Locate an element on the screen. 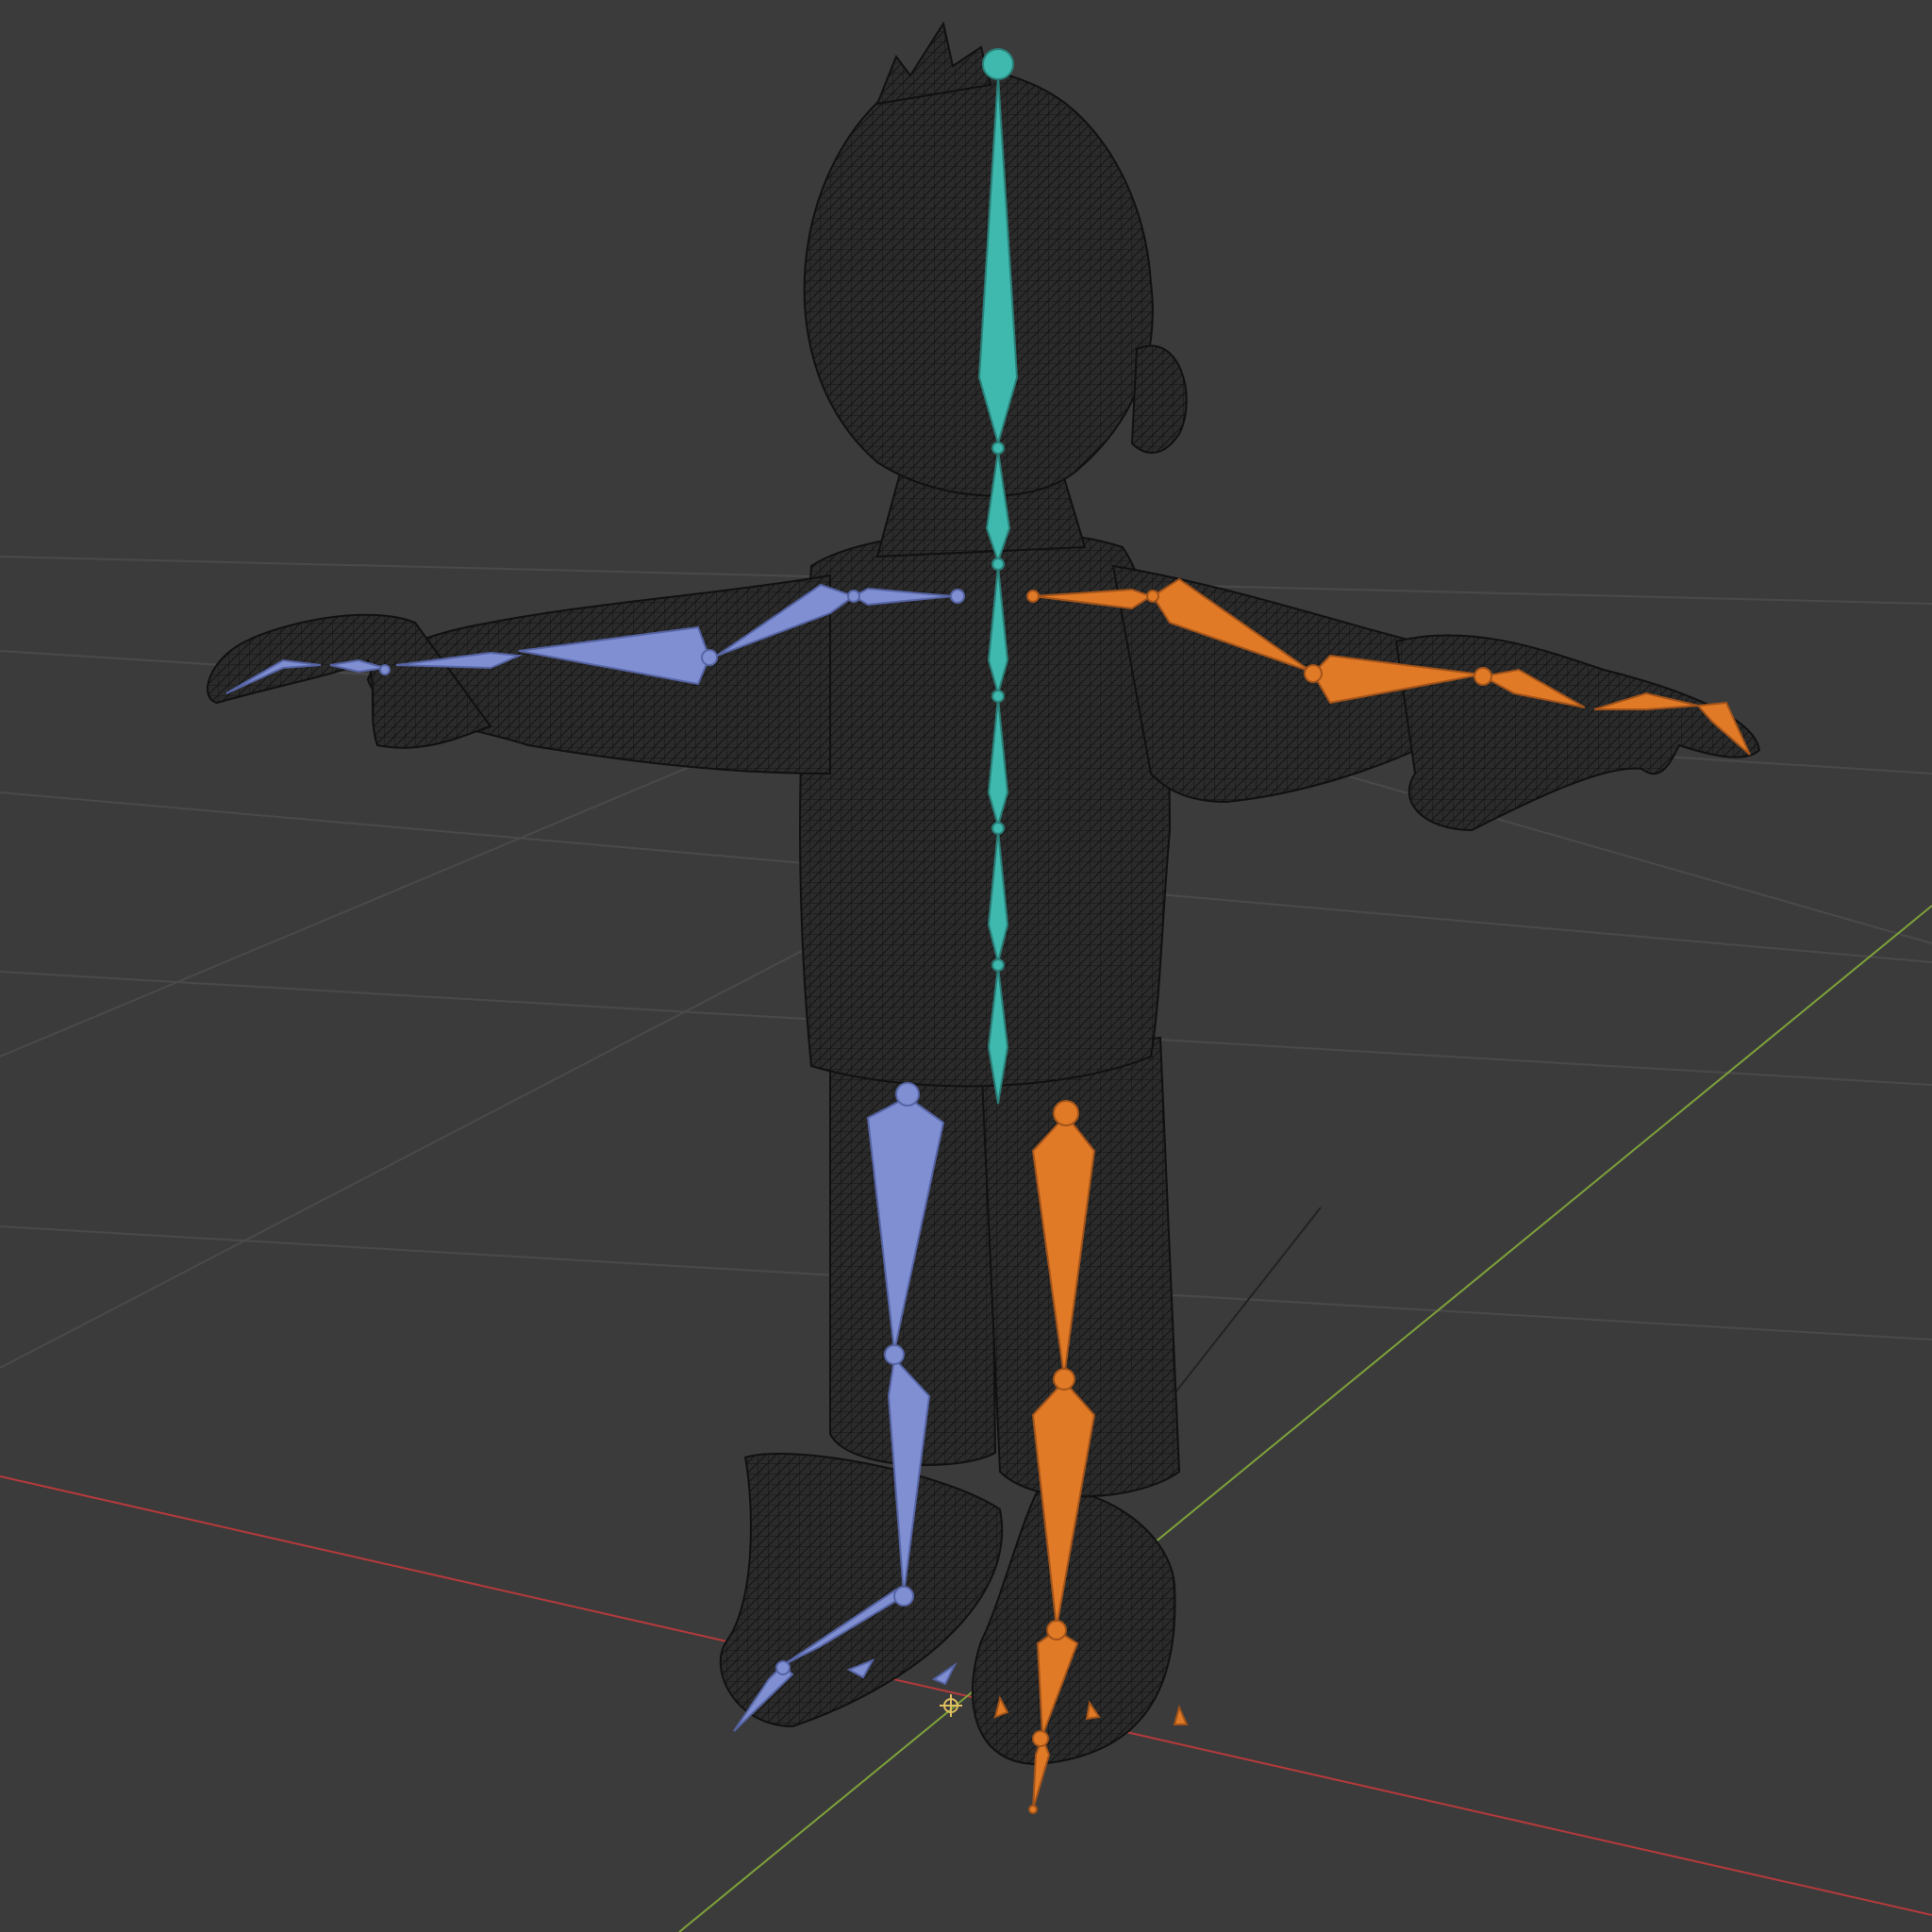 The width and height of the screenshot is (1932, 1932). ear is located at coordinates (1159, 399).